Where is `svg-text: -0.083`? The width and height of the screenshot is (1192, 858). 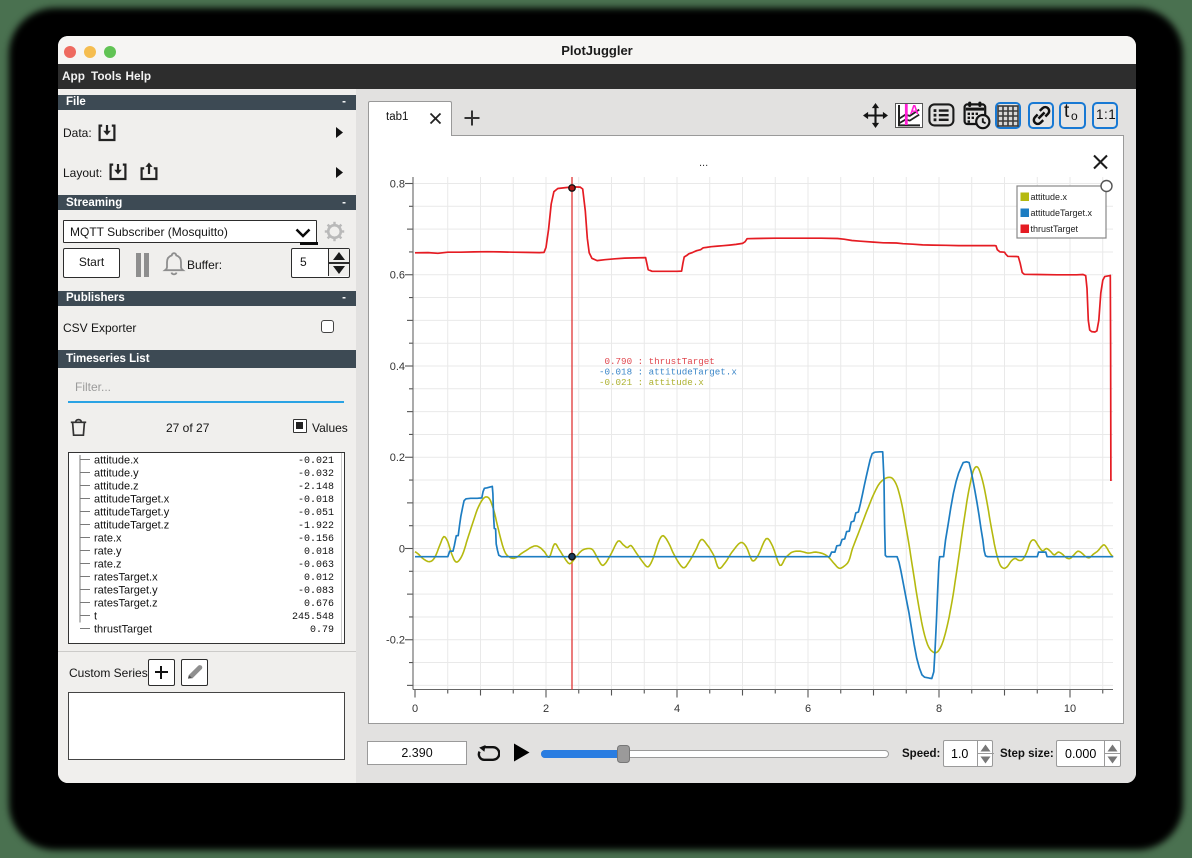 svg-text: -0.083 is located at coordinates (316, 591).